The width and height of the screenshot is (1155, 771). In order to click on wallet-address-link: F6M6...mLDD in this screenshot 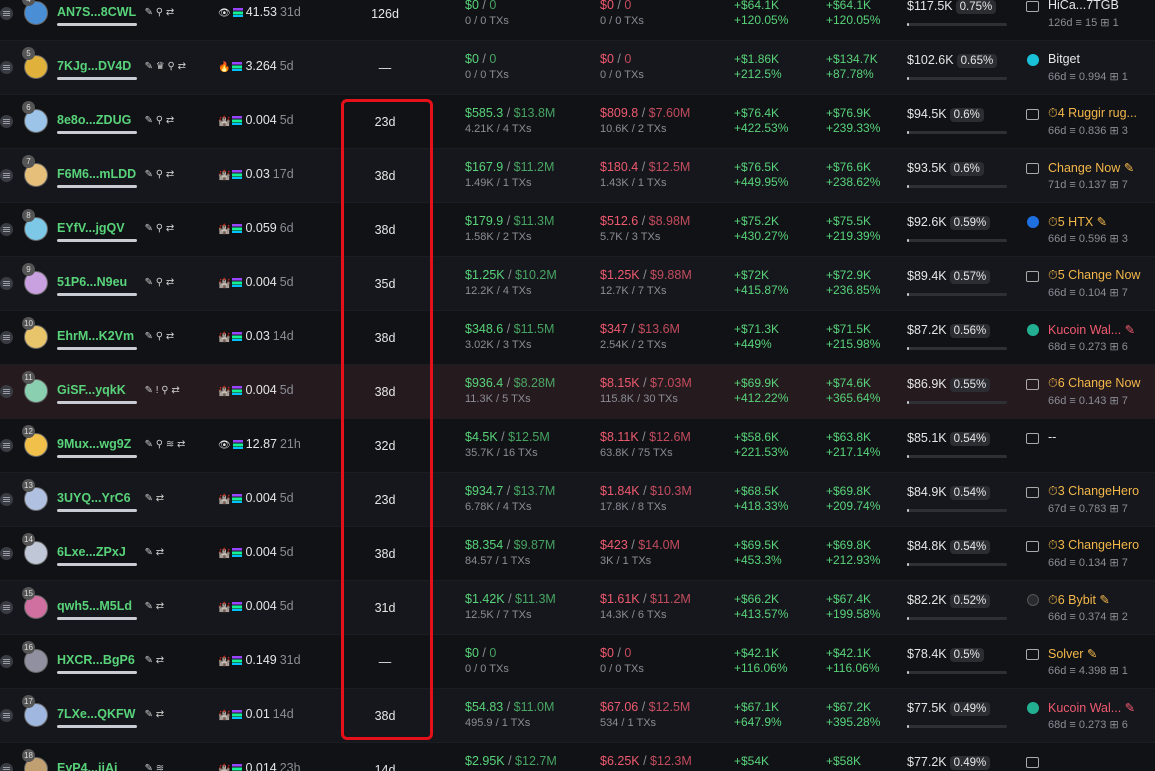, I will do `click(96, 174)`.